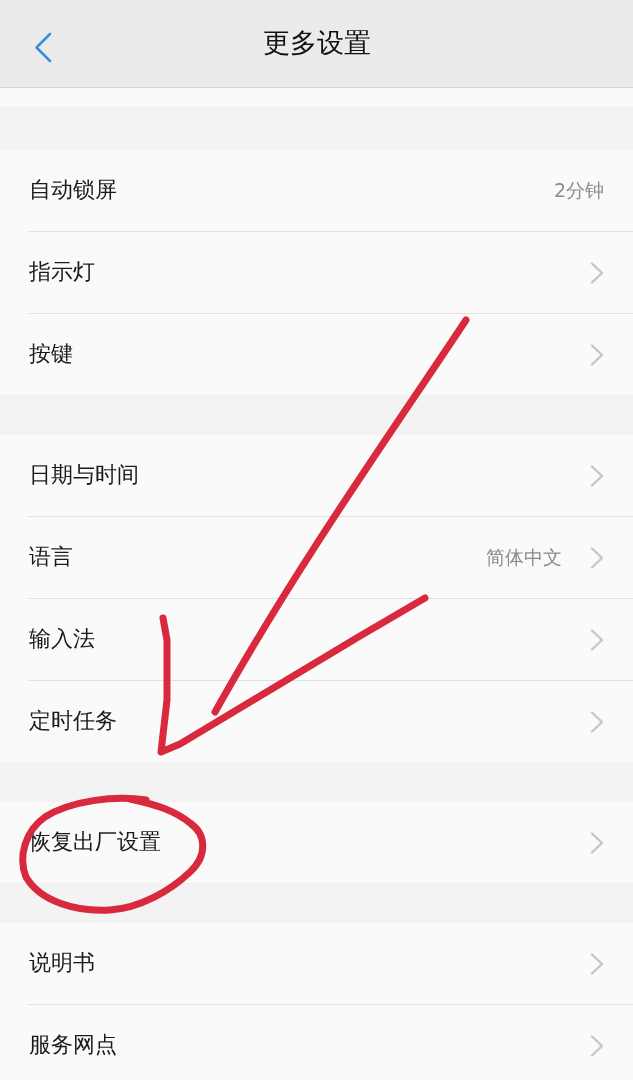 The height and width of the screenshot is (1080, 633). Describe the element at coordinates (62, 963) in the screenshot. I see `setting-label: 说明书` at that location.